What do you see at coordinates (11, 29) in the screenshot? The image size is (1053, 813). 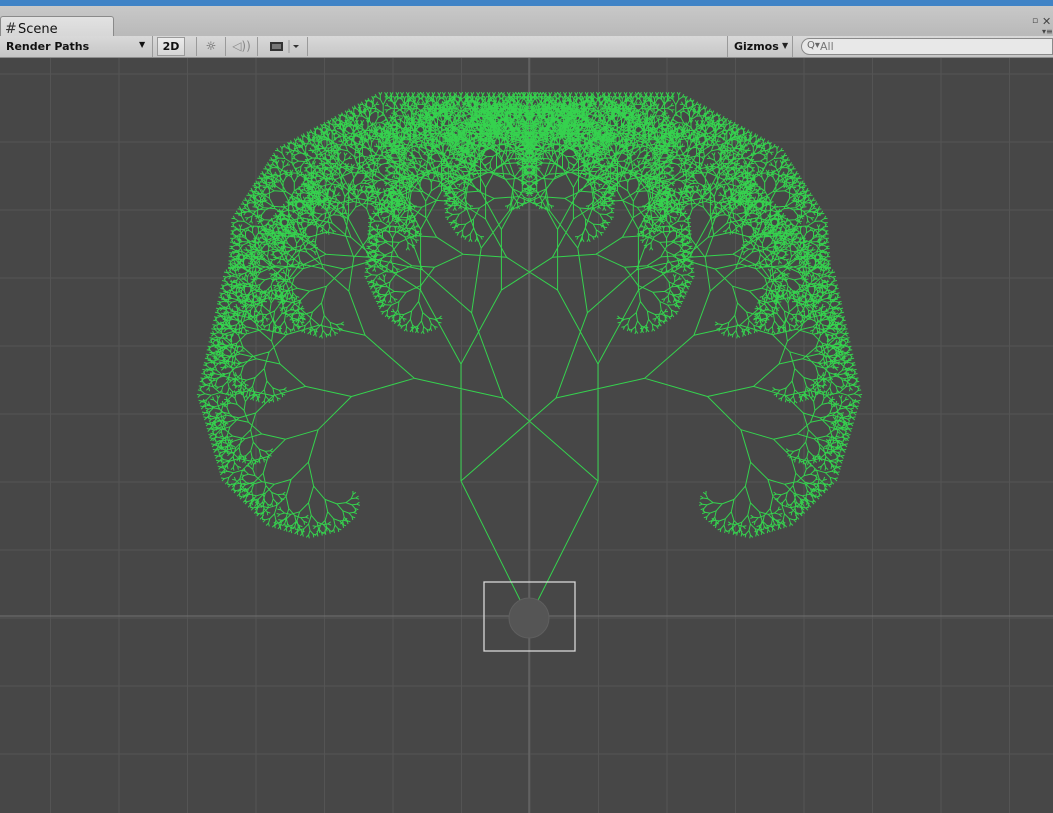 I see `grid-hash-icon: #` at bounding box center [11, 29].